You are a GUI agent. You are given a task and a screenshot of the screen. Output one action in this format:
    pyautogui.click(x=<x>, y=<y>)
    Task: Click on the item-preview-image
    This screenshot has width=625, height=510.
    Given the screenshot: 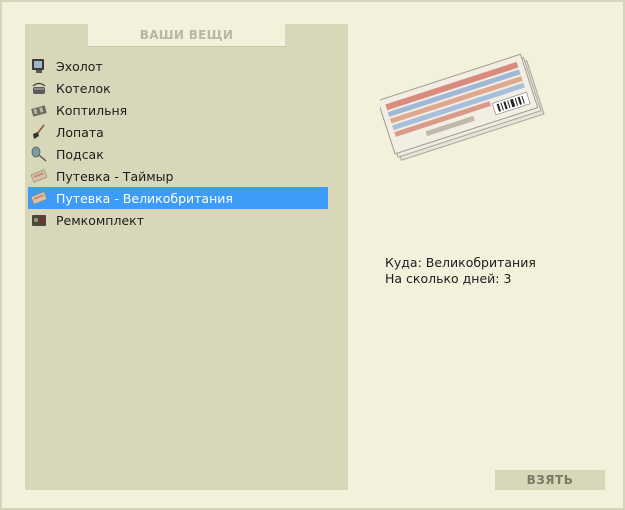 What is the action you would take?
    pyautogui.click(x=463, y=107)
    